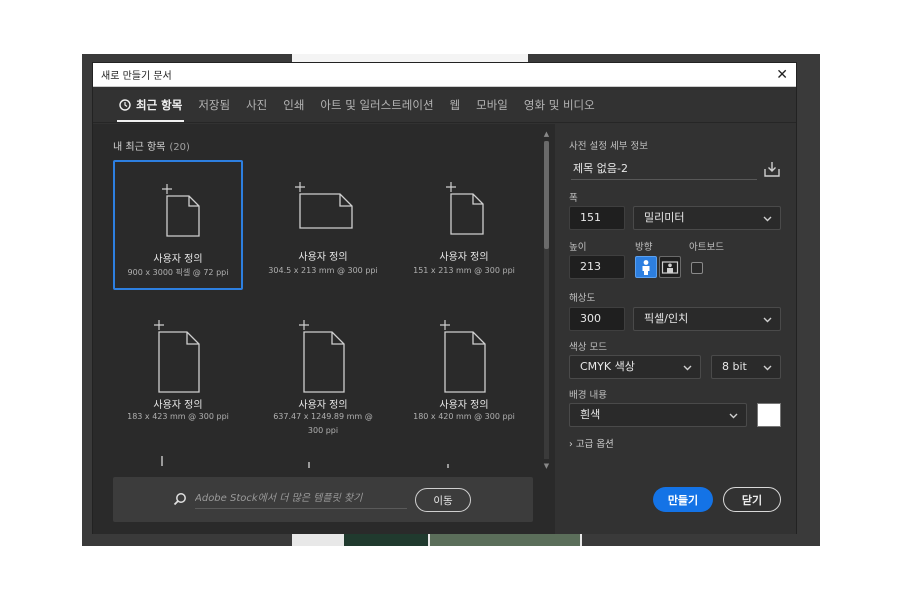  What do you see at coordinates (578, 247) in the screenshot?
I see `height-label: 높이` at bounding box center [578, 247].